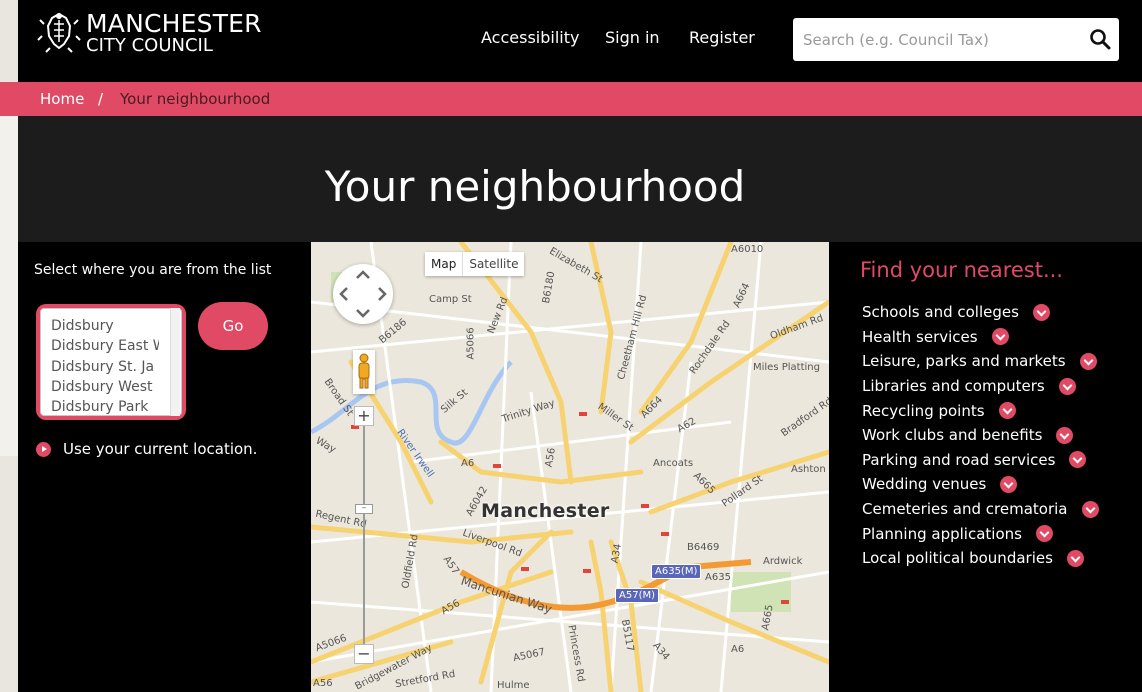 This screenshot has height=692, width=1142. I want to click on search-input, so click(938, 39).